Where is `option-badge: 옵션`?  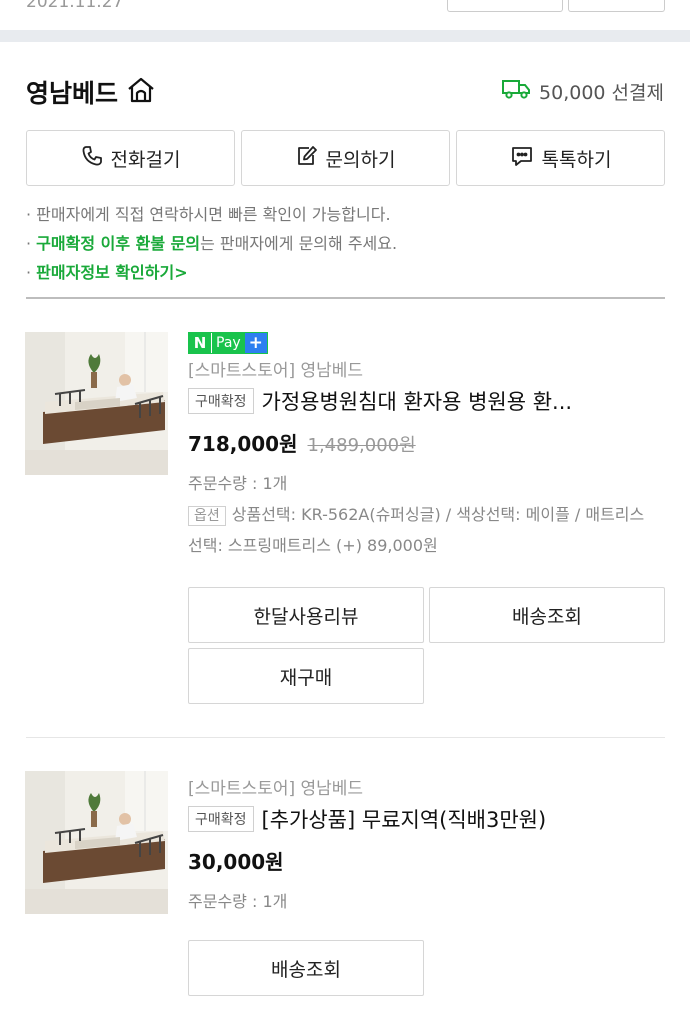
option-badge: 옵션 is located at coordinates (207, 516).